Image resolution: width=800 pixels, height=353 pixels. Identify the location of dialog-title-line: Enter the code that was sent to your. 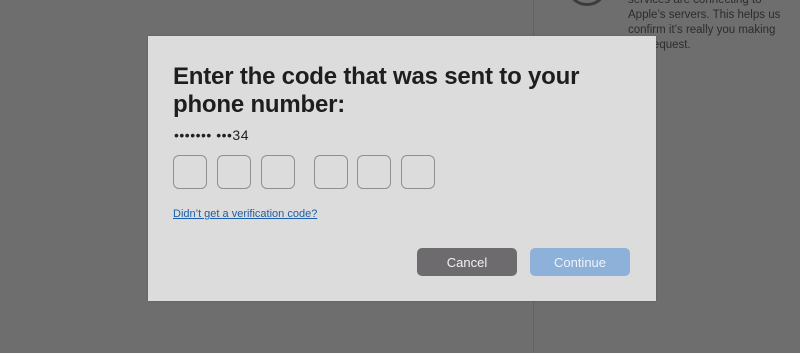
(376, 76).